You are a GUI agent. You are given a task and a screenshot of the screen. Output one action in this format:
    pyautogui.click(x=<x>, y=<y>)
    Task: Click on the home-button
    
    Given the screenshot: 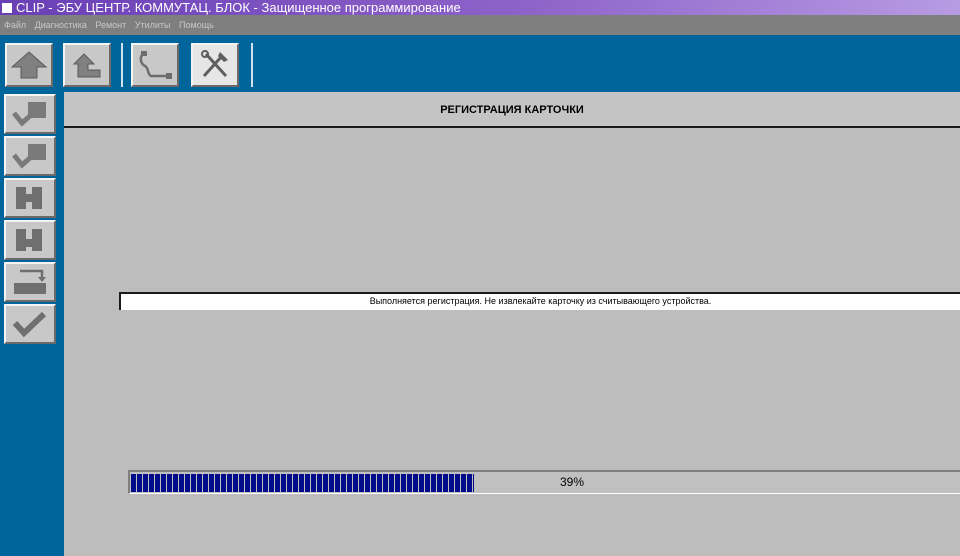 What is the action you would take?
    pyautogui.click(x=29, y=65)
    